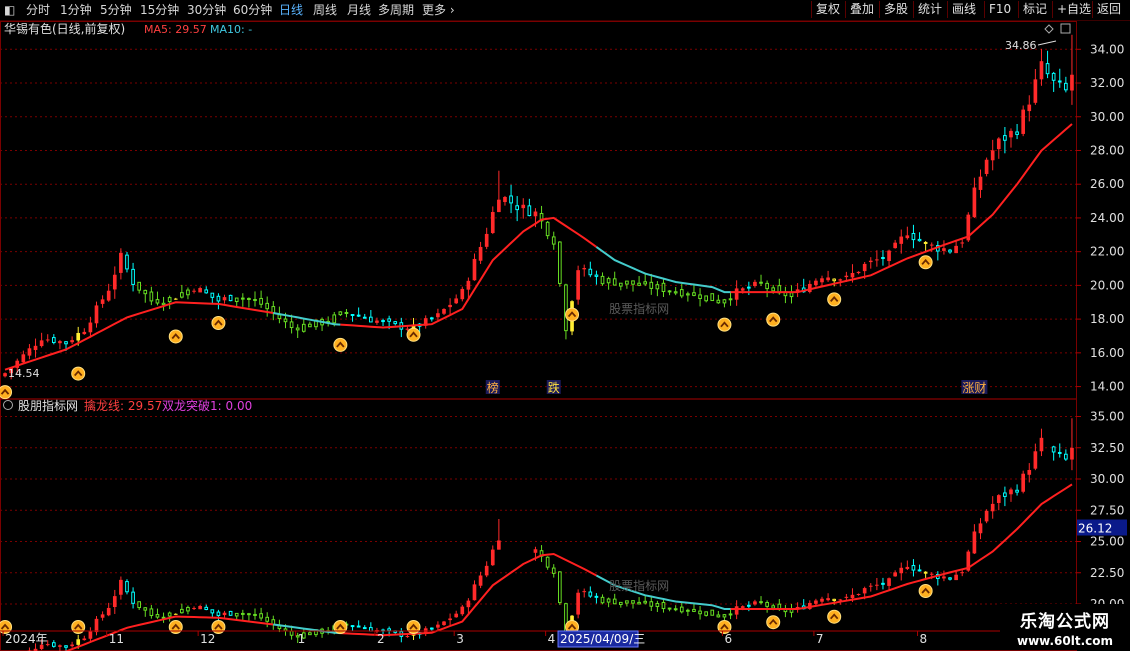 This screenshot has width=1130, height=651. I want to click on layout-icon: ◧, so click(9, 10).